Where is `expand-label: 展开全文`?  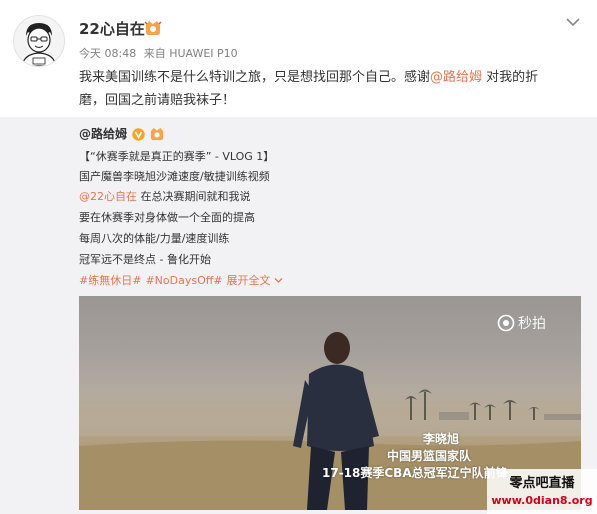
expand-label: 展开全文 is located at coordinates (248, 280).